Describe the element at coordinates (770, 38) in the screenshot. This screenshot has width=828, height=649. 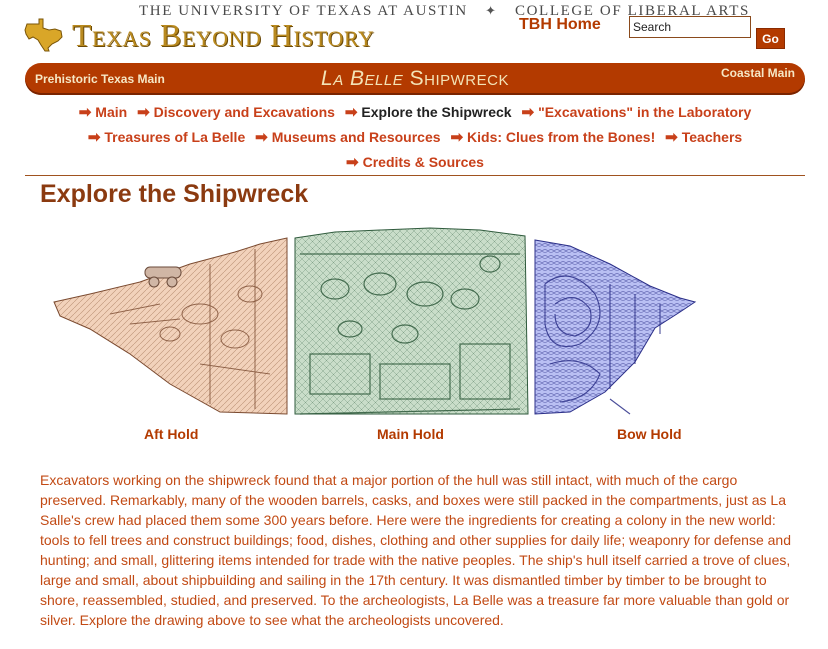
I see `go-button: Go` at that location.